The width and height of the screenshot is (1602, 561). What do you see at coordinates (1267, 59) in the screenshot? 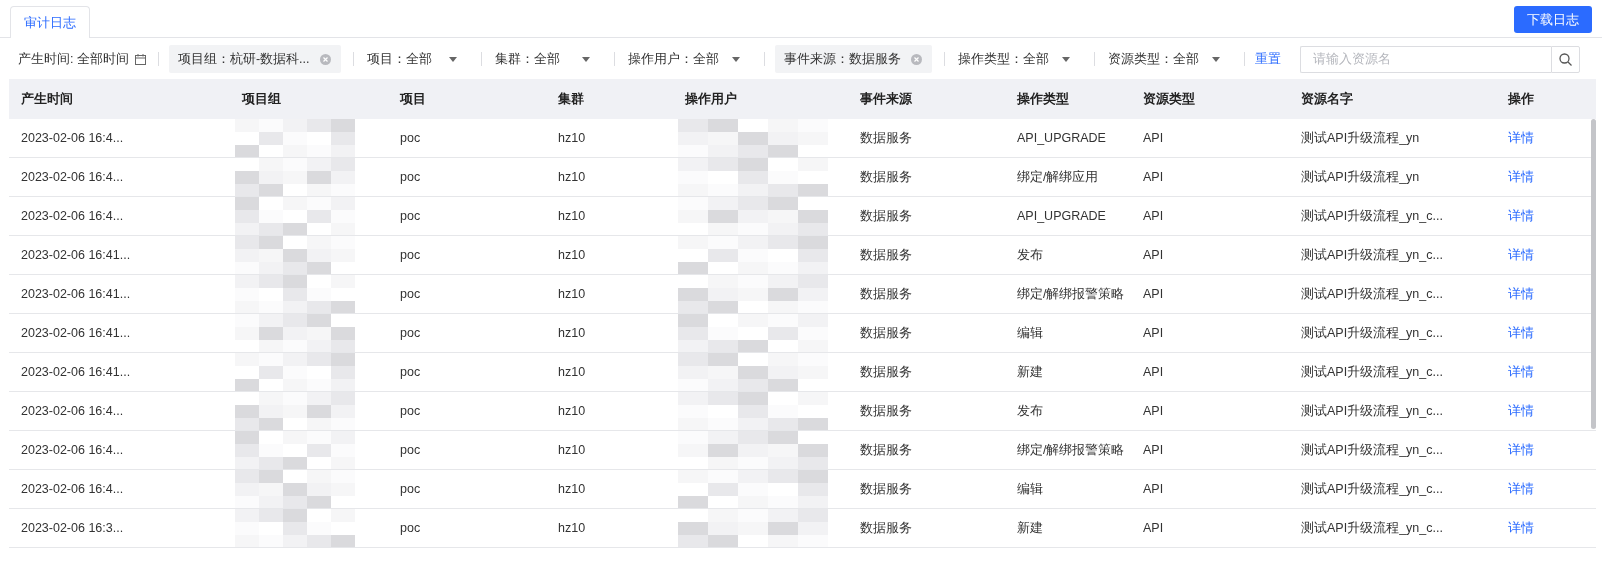
I see `reset-link: 重置` at bounding box center [1267, 59].